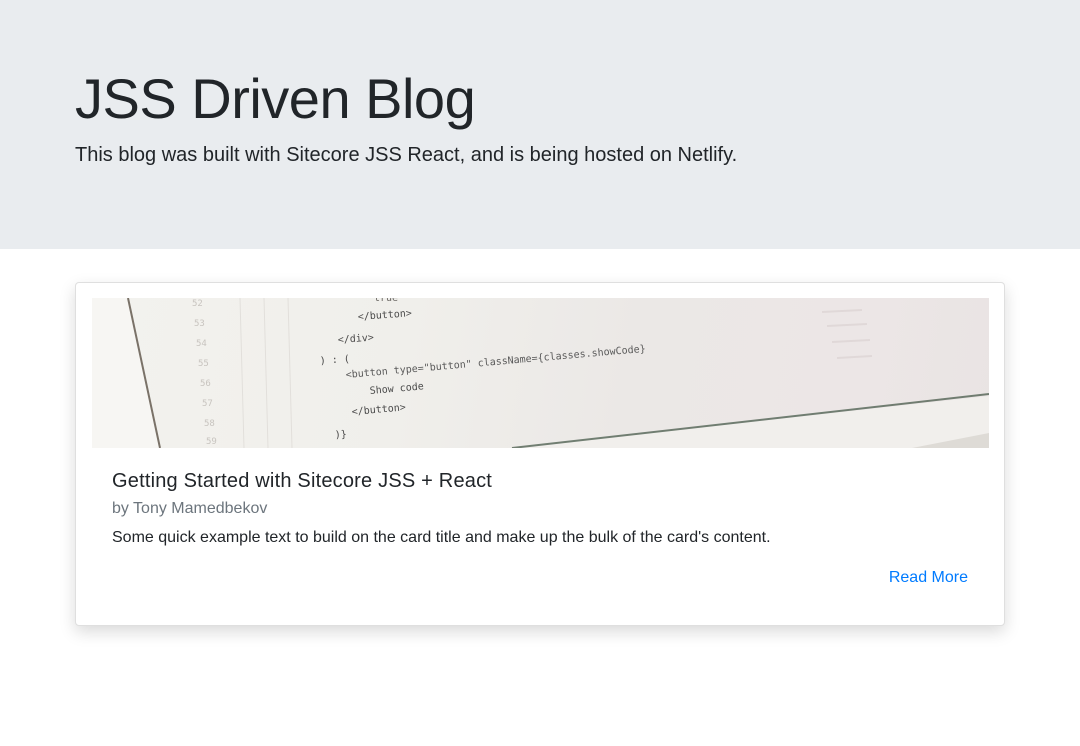 This screenshot has width=1080, height=746. What do you see at coordinates (396, 389) in the screenshot?
I see `code-line: Show code` at bounding box center [396, 389].